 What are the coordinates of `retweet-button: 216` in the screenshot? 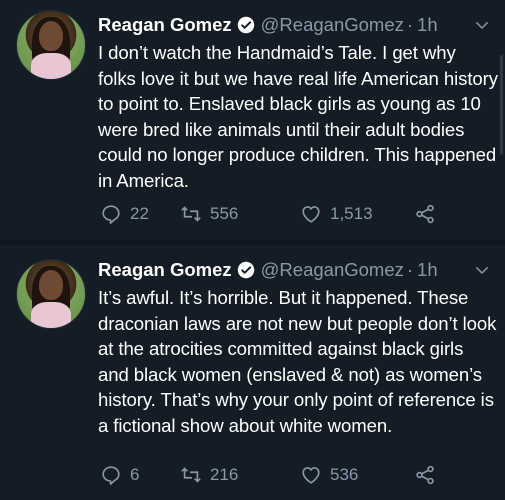 It's located at (209, 475).